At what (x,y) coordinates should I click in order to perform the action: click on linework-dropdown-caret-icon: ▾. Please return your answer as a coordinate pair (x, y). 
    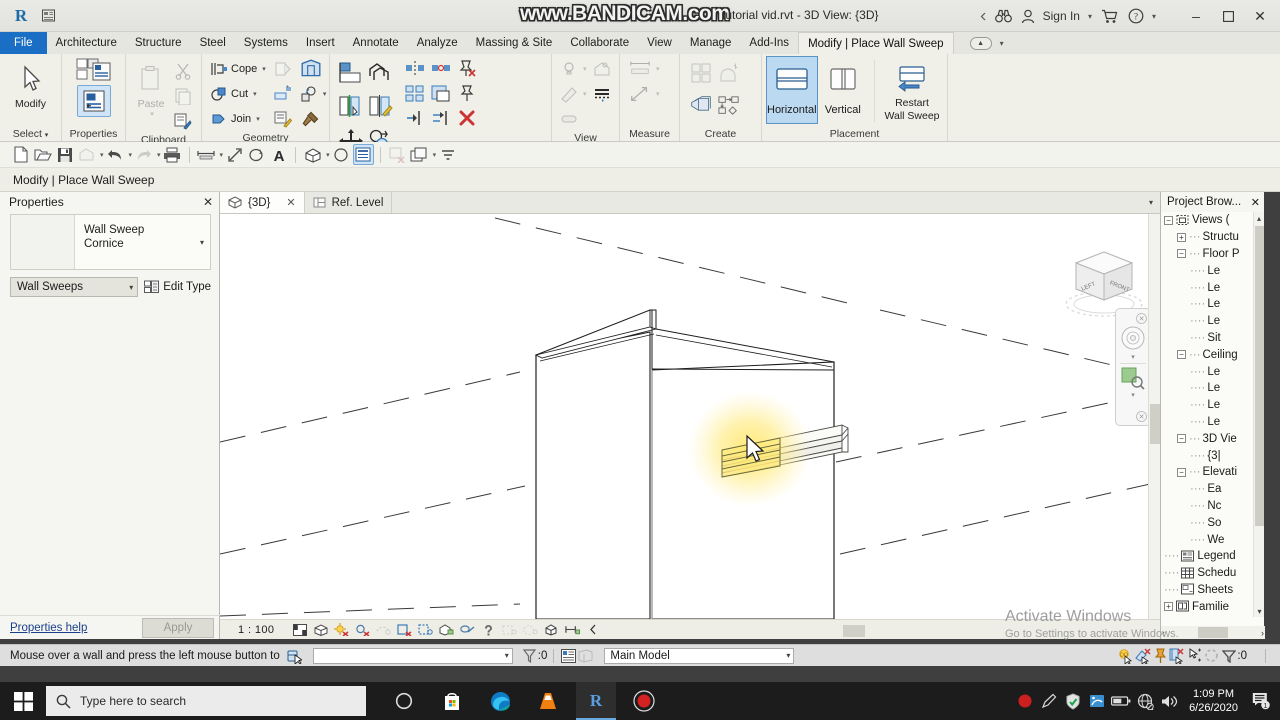
    Looking at the image, I should click on (585, 94).